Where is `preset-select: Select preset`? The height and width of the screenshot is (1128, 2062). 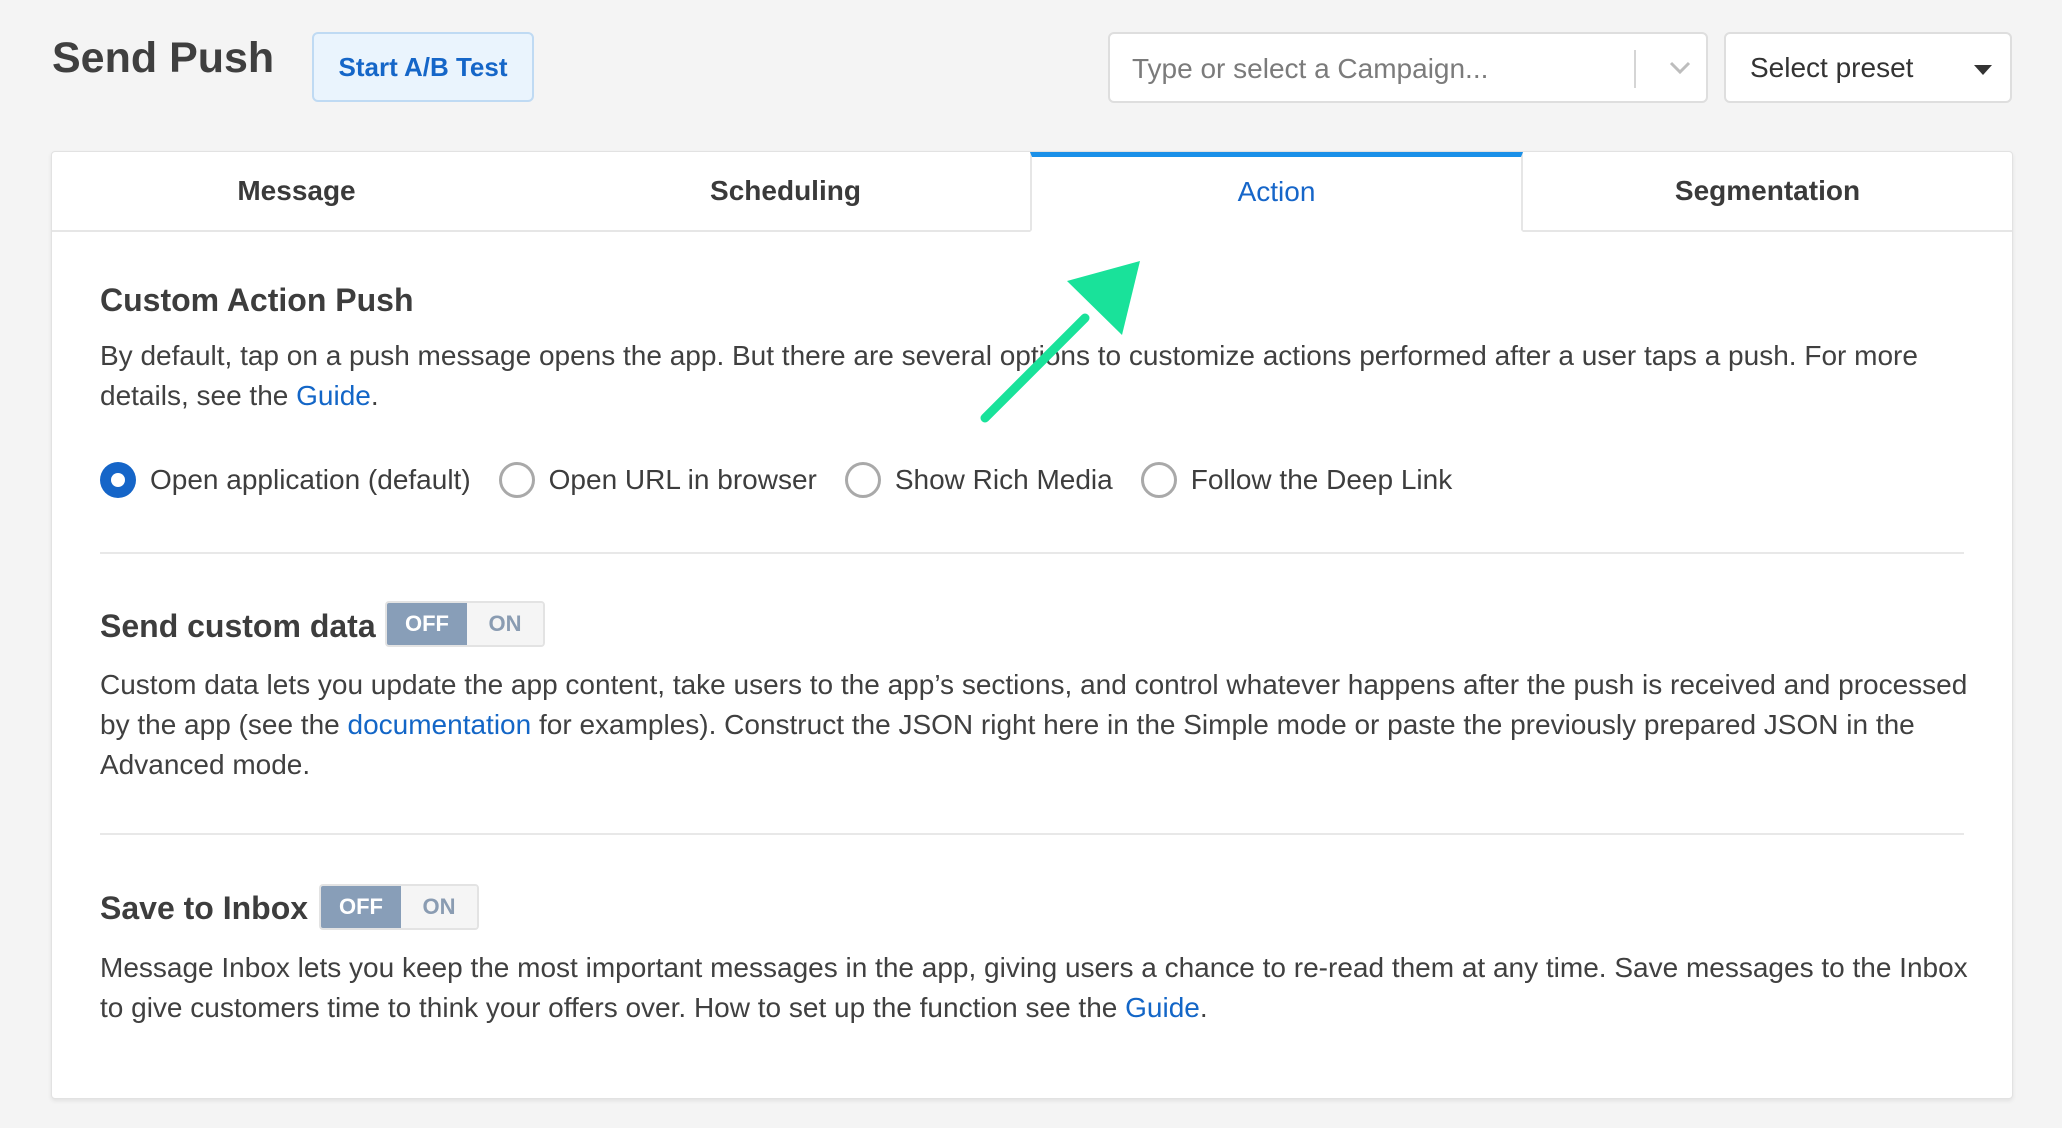 preset-select: Select preset is located at coordinates (1868, 67).